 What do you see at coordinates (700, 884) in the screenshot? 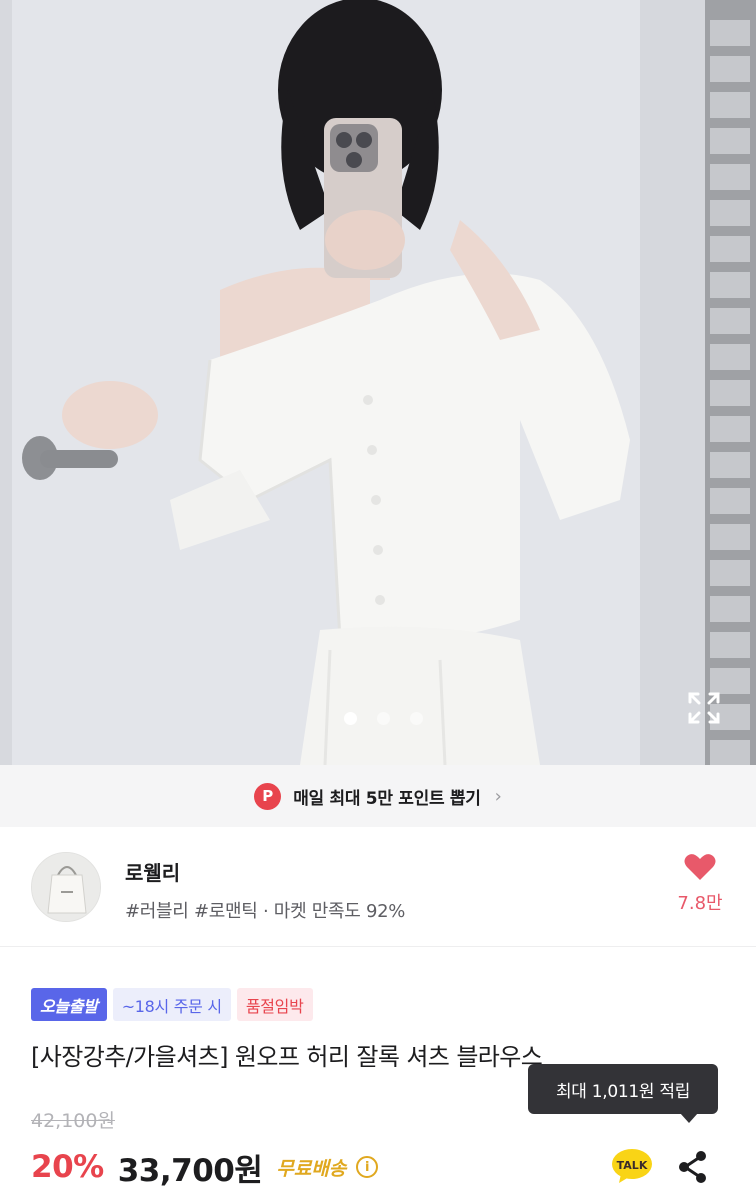
I see `like-button: 7.8만` at bounding box center [700, 884].